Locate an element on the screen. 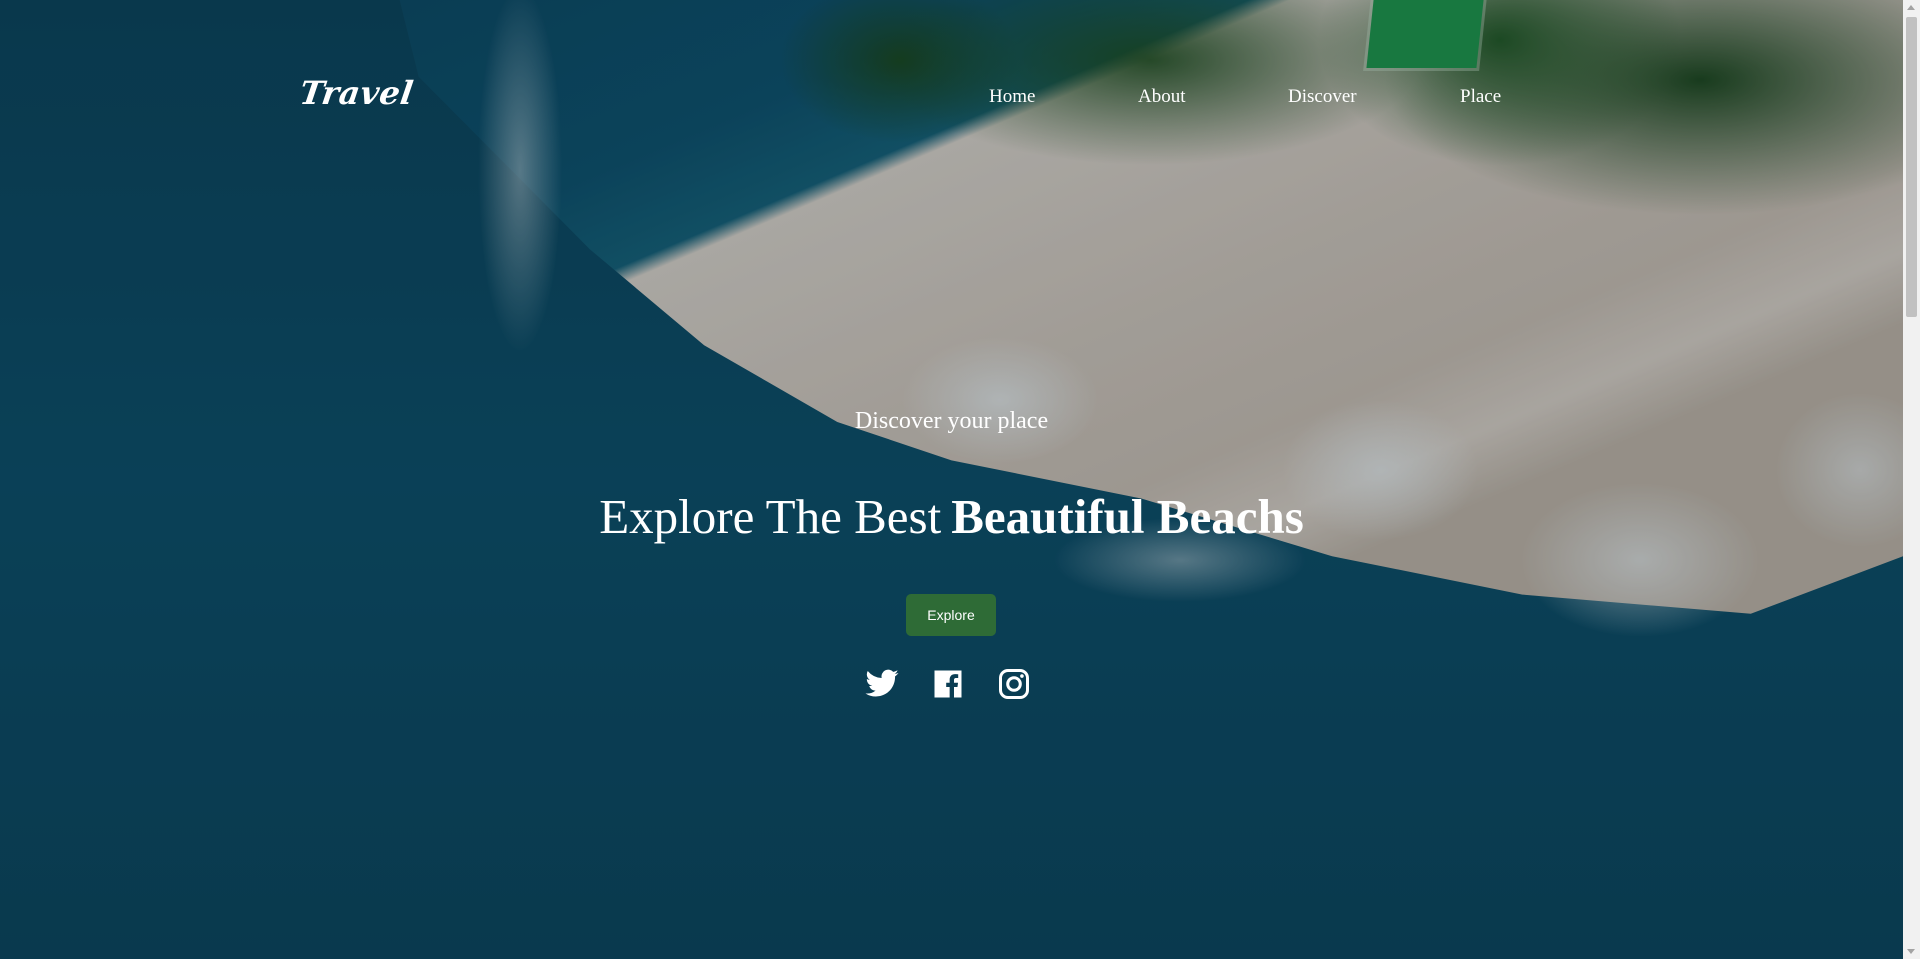  twitter-icon is located at coordinates (882, 684).